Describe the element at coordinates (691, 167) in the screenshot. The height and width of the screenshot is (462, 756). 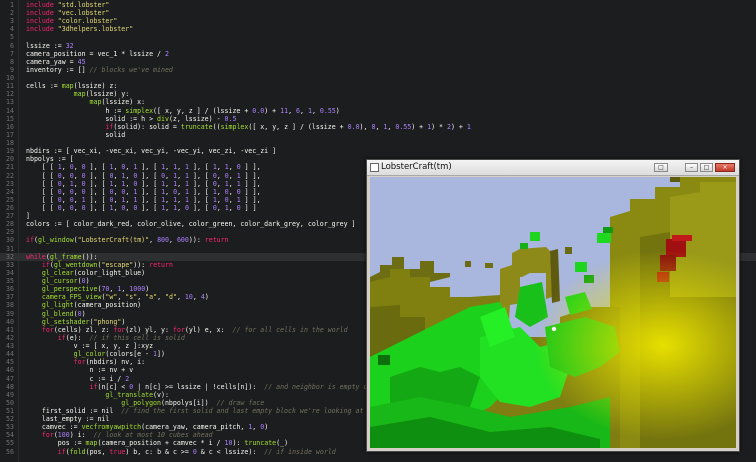
I see `window-minimize-button: –` at that location.